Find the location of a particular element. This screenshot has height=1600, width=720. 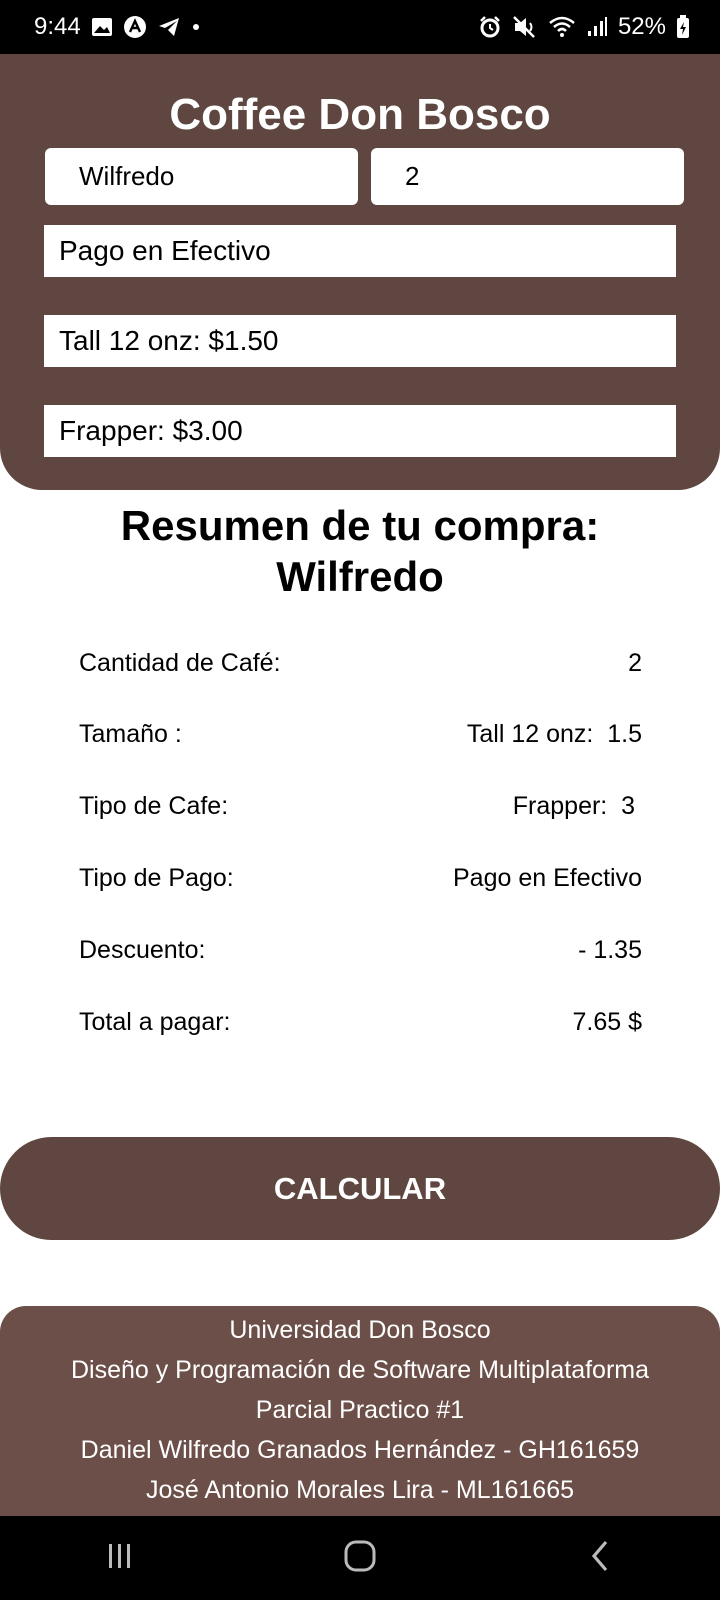

summary-title-line1: Resumen de tu compra: is located at coordinates (360, 525).